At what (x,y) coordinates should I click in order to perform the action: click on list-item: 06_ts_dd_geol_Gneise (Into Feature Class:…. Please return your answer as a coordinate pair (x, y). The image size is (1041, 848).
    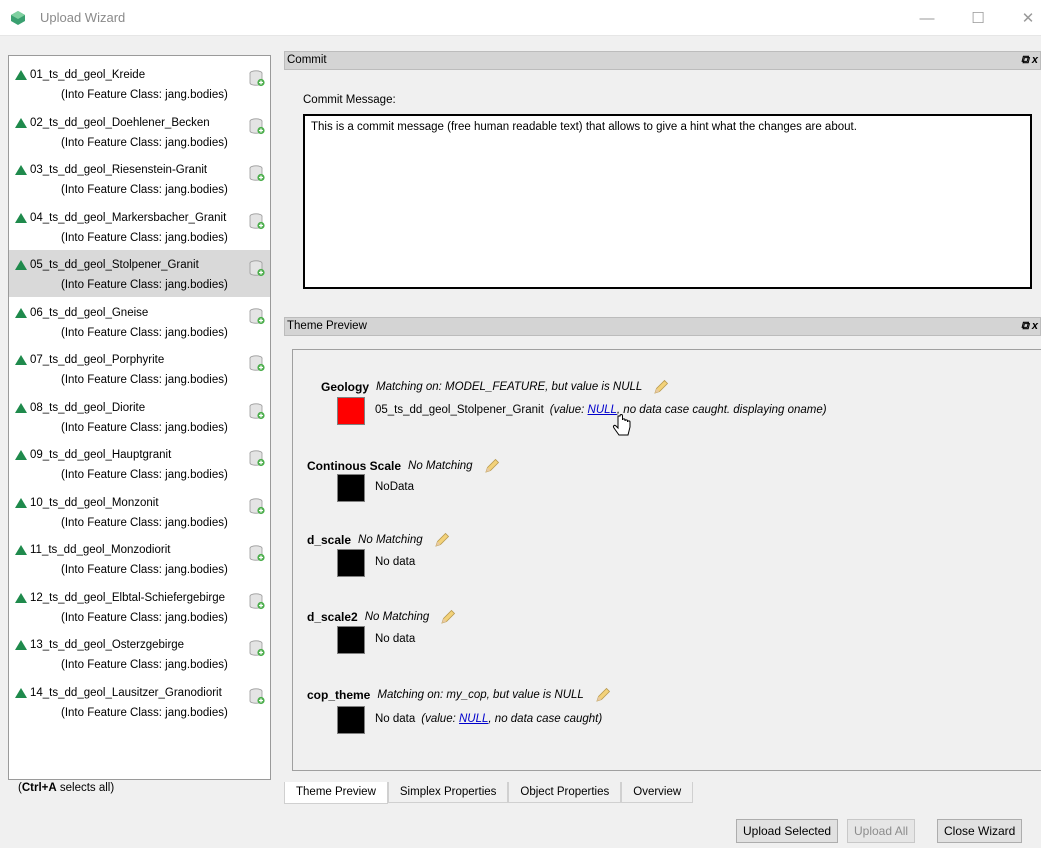
    Looking at the image, I should click on (139, 321).